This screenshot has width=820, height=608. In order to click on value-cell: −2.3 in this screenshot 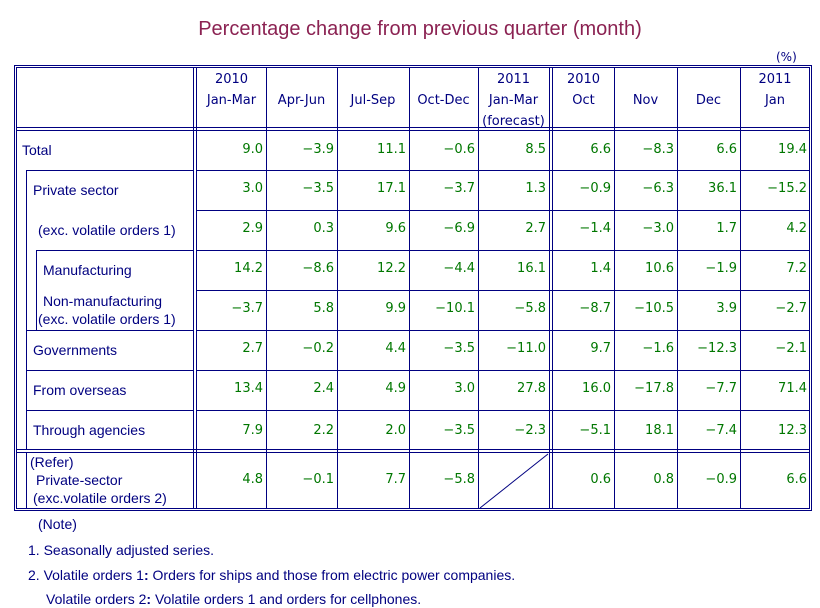, I will do `click(530, 430)`.